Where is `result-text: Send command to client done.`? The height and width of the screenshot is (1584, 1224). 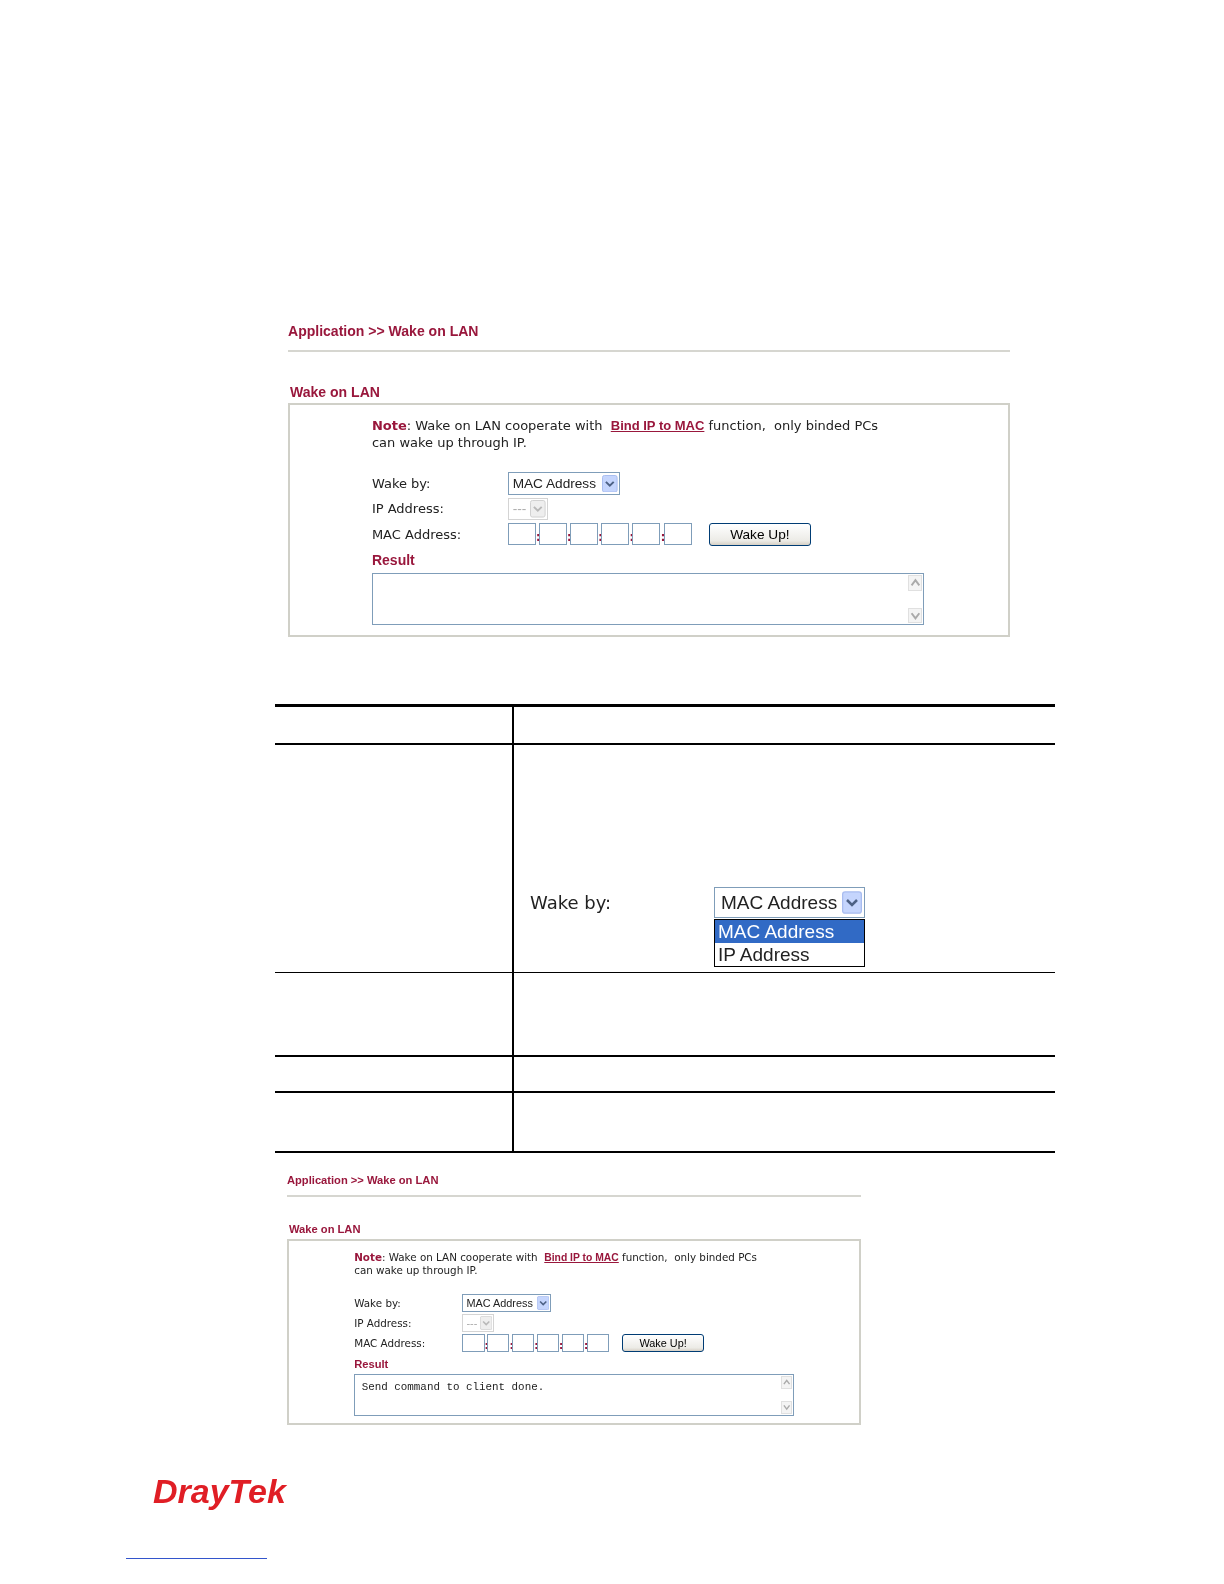
result-text: Send command to client done. is located at coordinates (453, 1386).